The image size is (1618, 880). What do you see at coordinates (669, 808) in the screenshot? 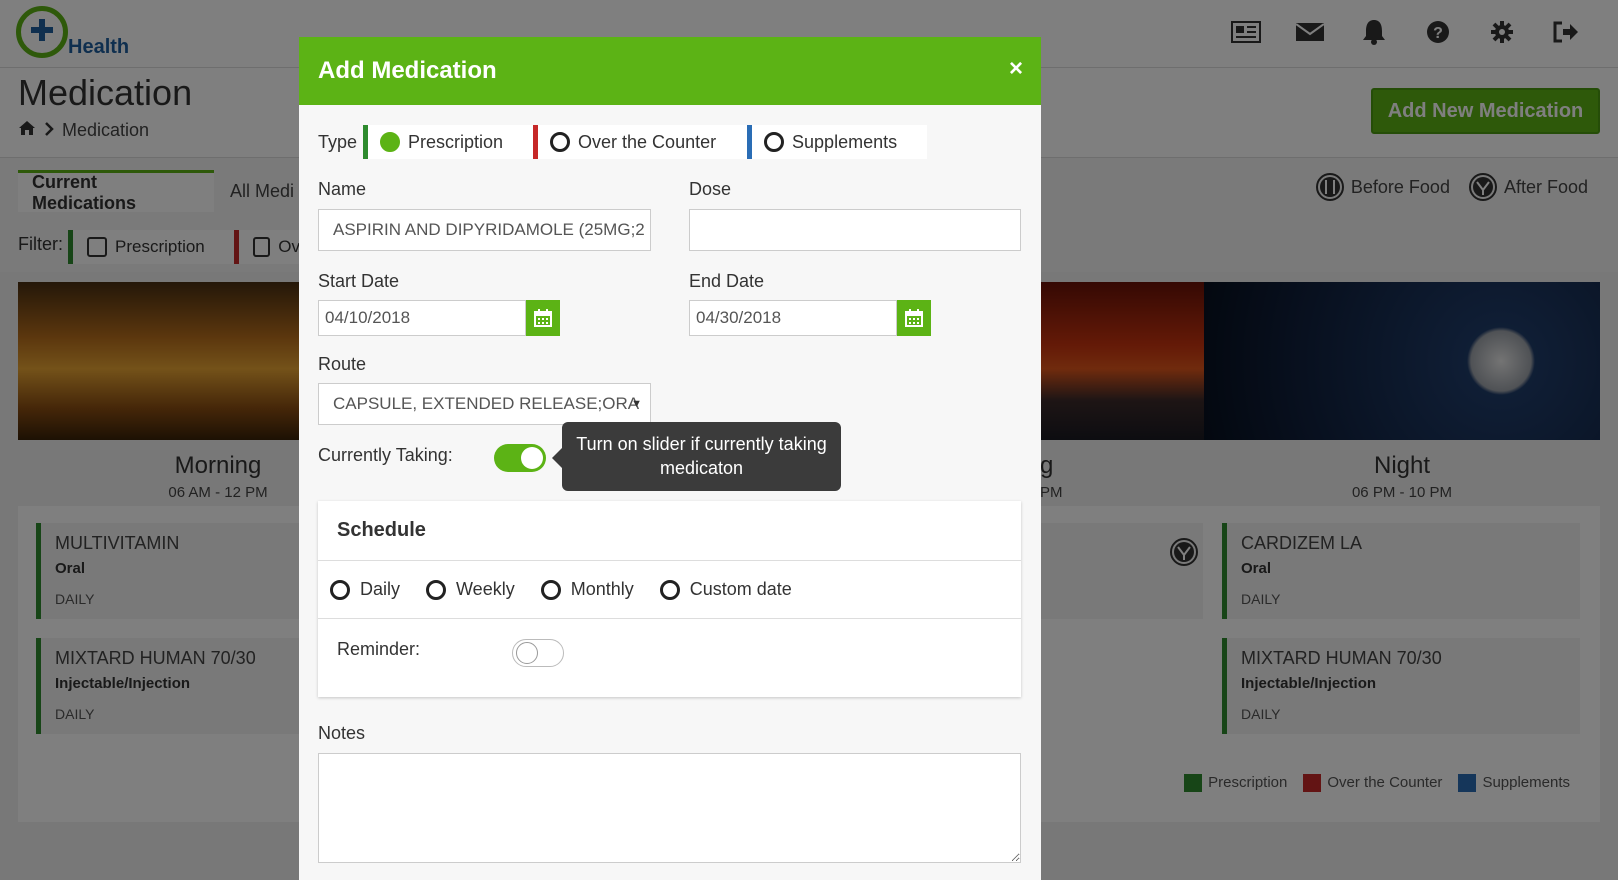
I see `notes-textarea` at bounding box center [669, 808].